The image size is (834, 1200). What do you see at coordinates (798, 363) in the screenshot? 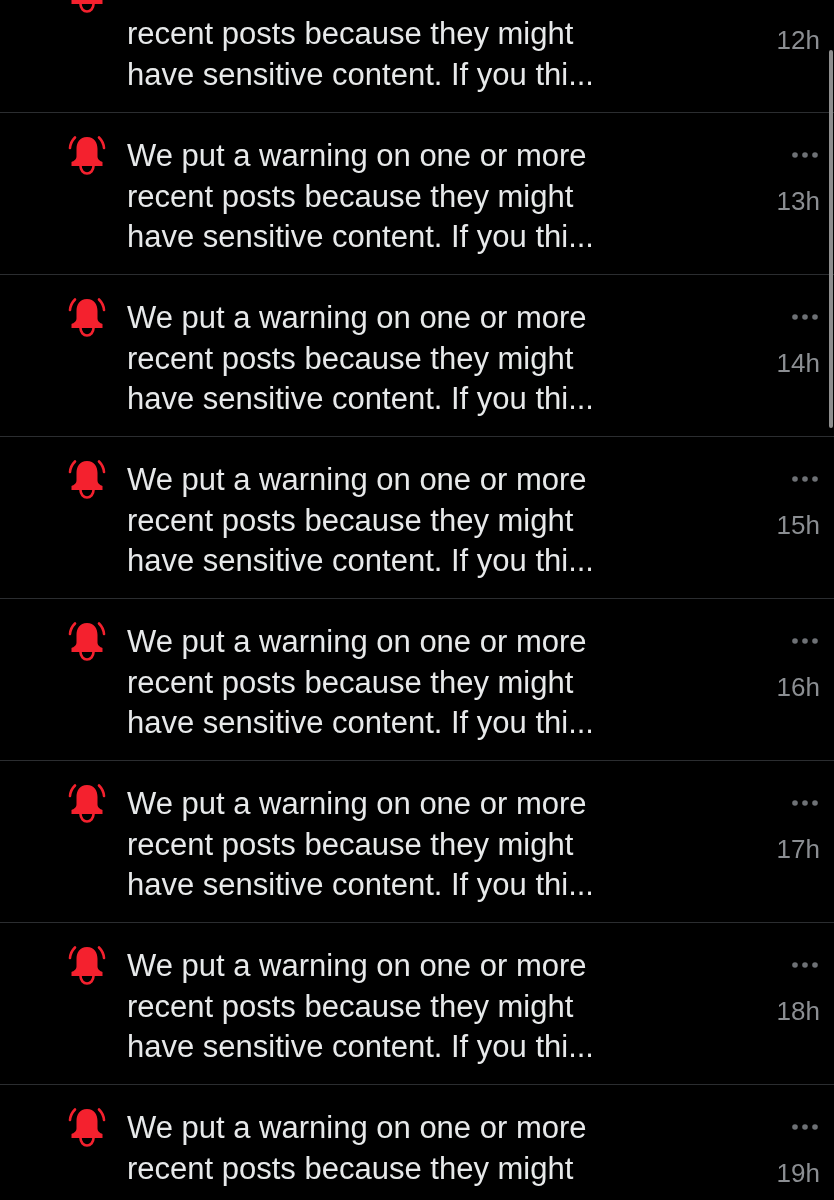
I see `timestamp: 14h` at bounding box center [798, 363].